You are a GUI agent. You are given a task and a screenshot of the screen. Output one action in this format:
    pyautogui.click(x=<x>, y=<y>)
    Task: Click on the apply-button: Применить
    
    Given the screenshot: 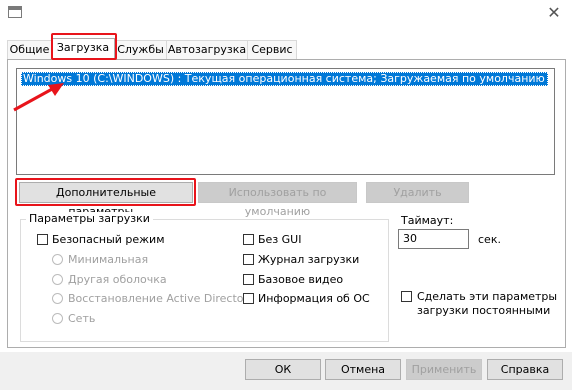 What is the action you would take?
    pyautogui.click(x=444, y=369)
    